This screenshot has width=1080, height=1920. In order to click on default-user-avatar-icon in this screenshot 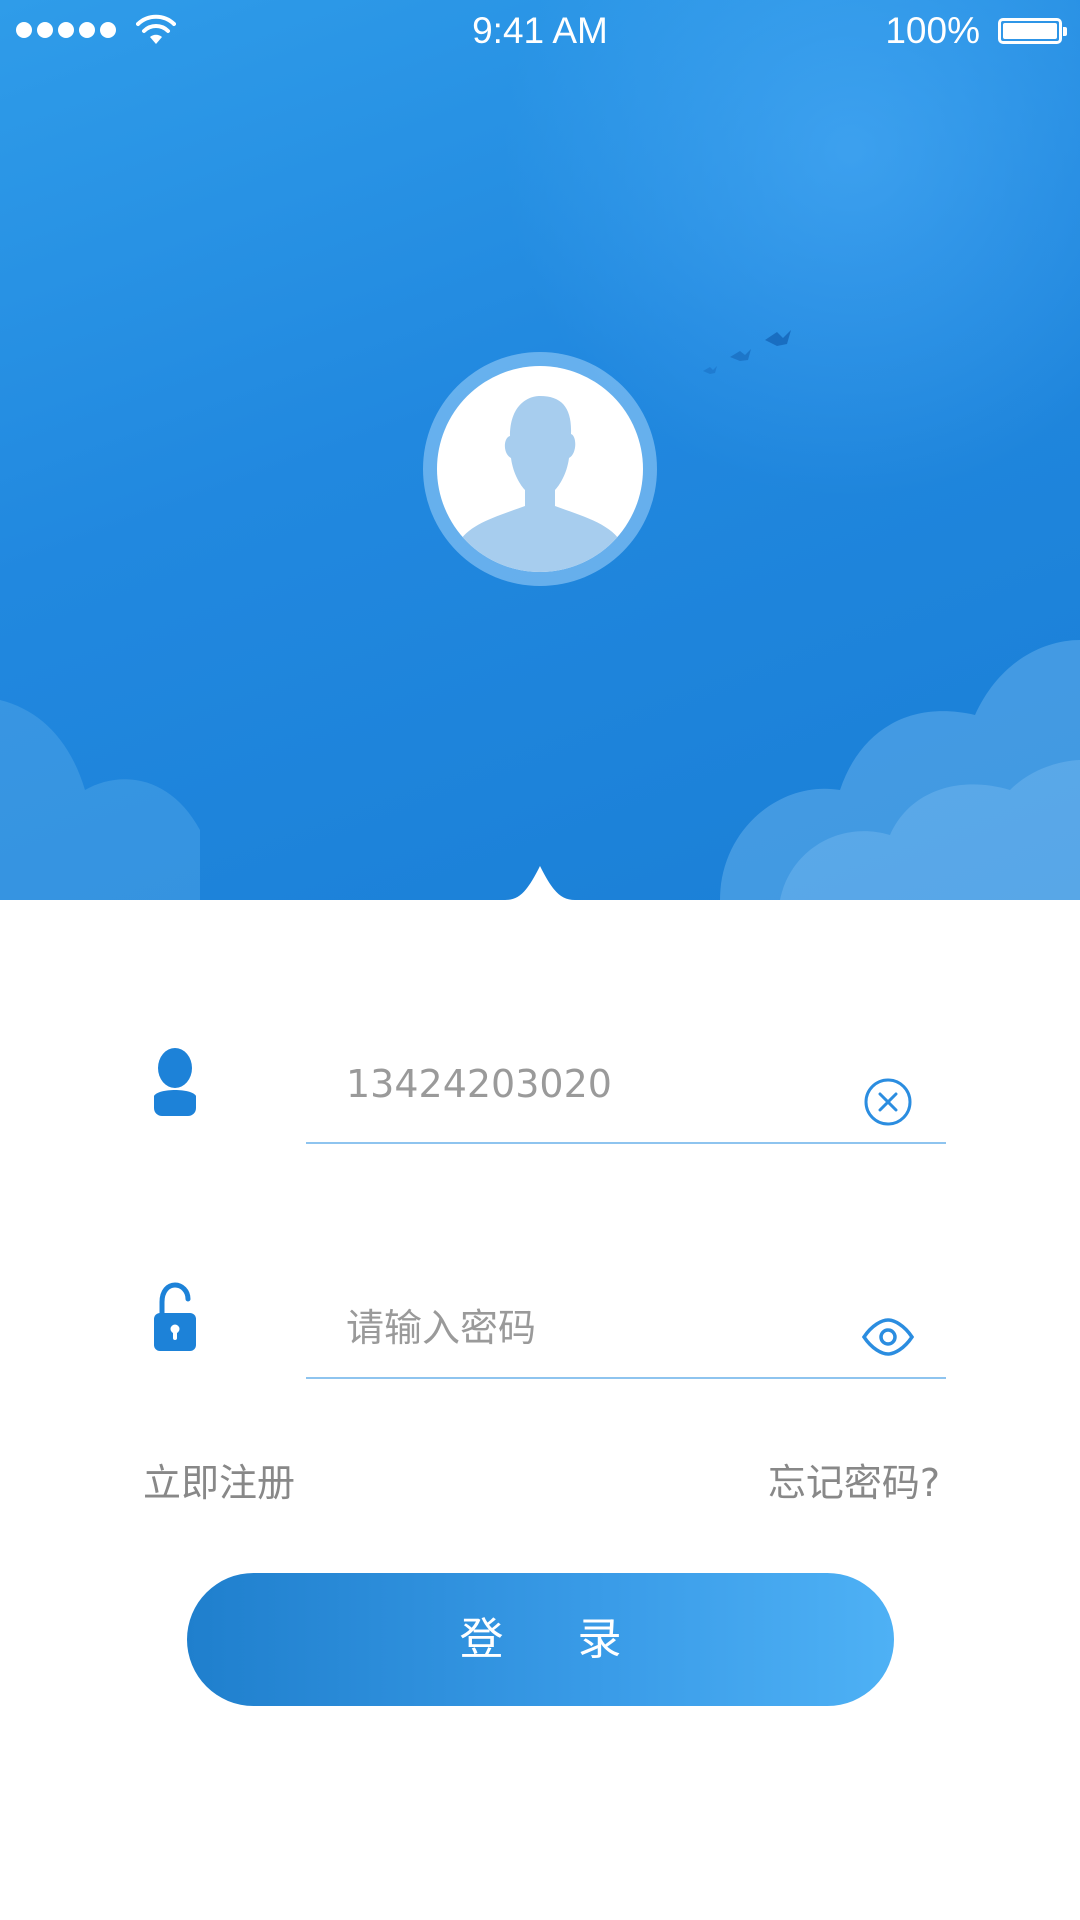, I will do `click(540, 484)`.